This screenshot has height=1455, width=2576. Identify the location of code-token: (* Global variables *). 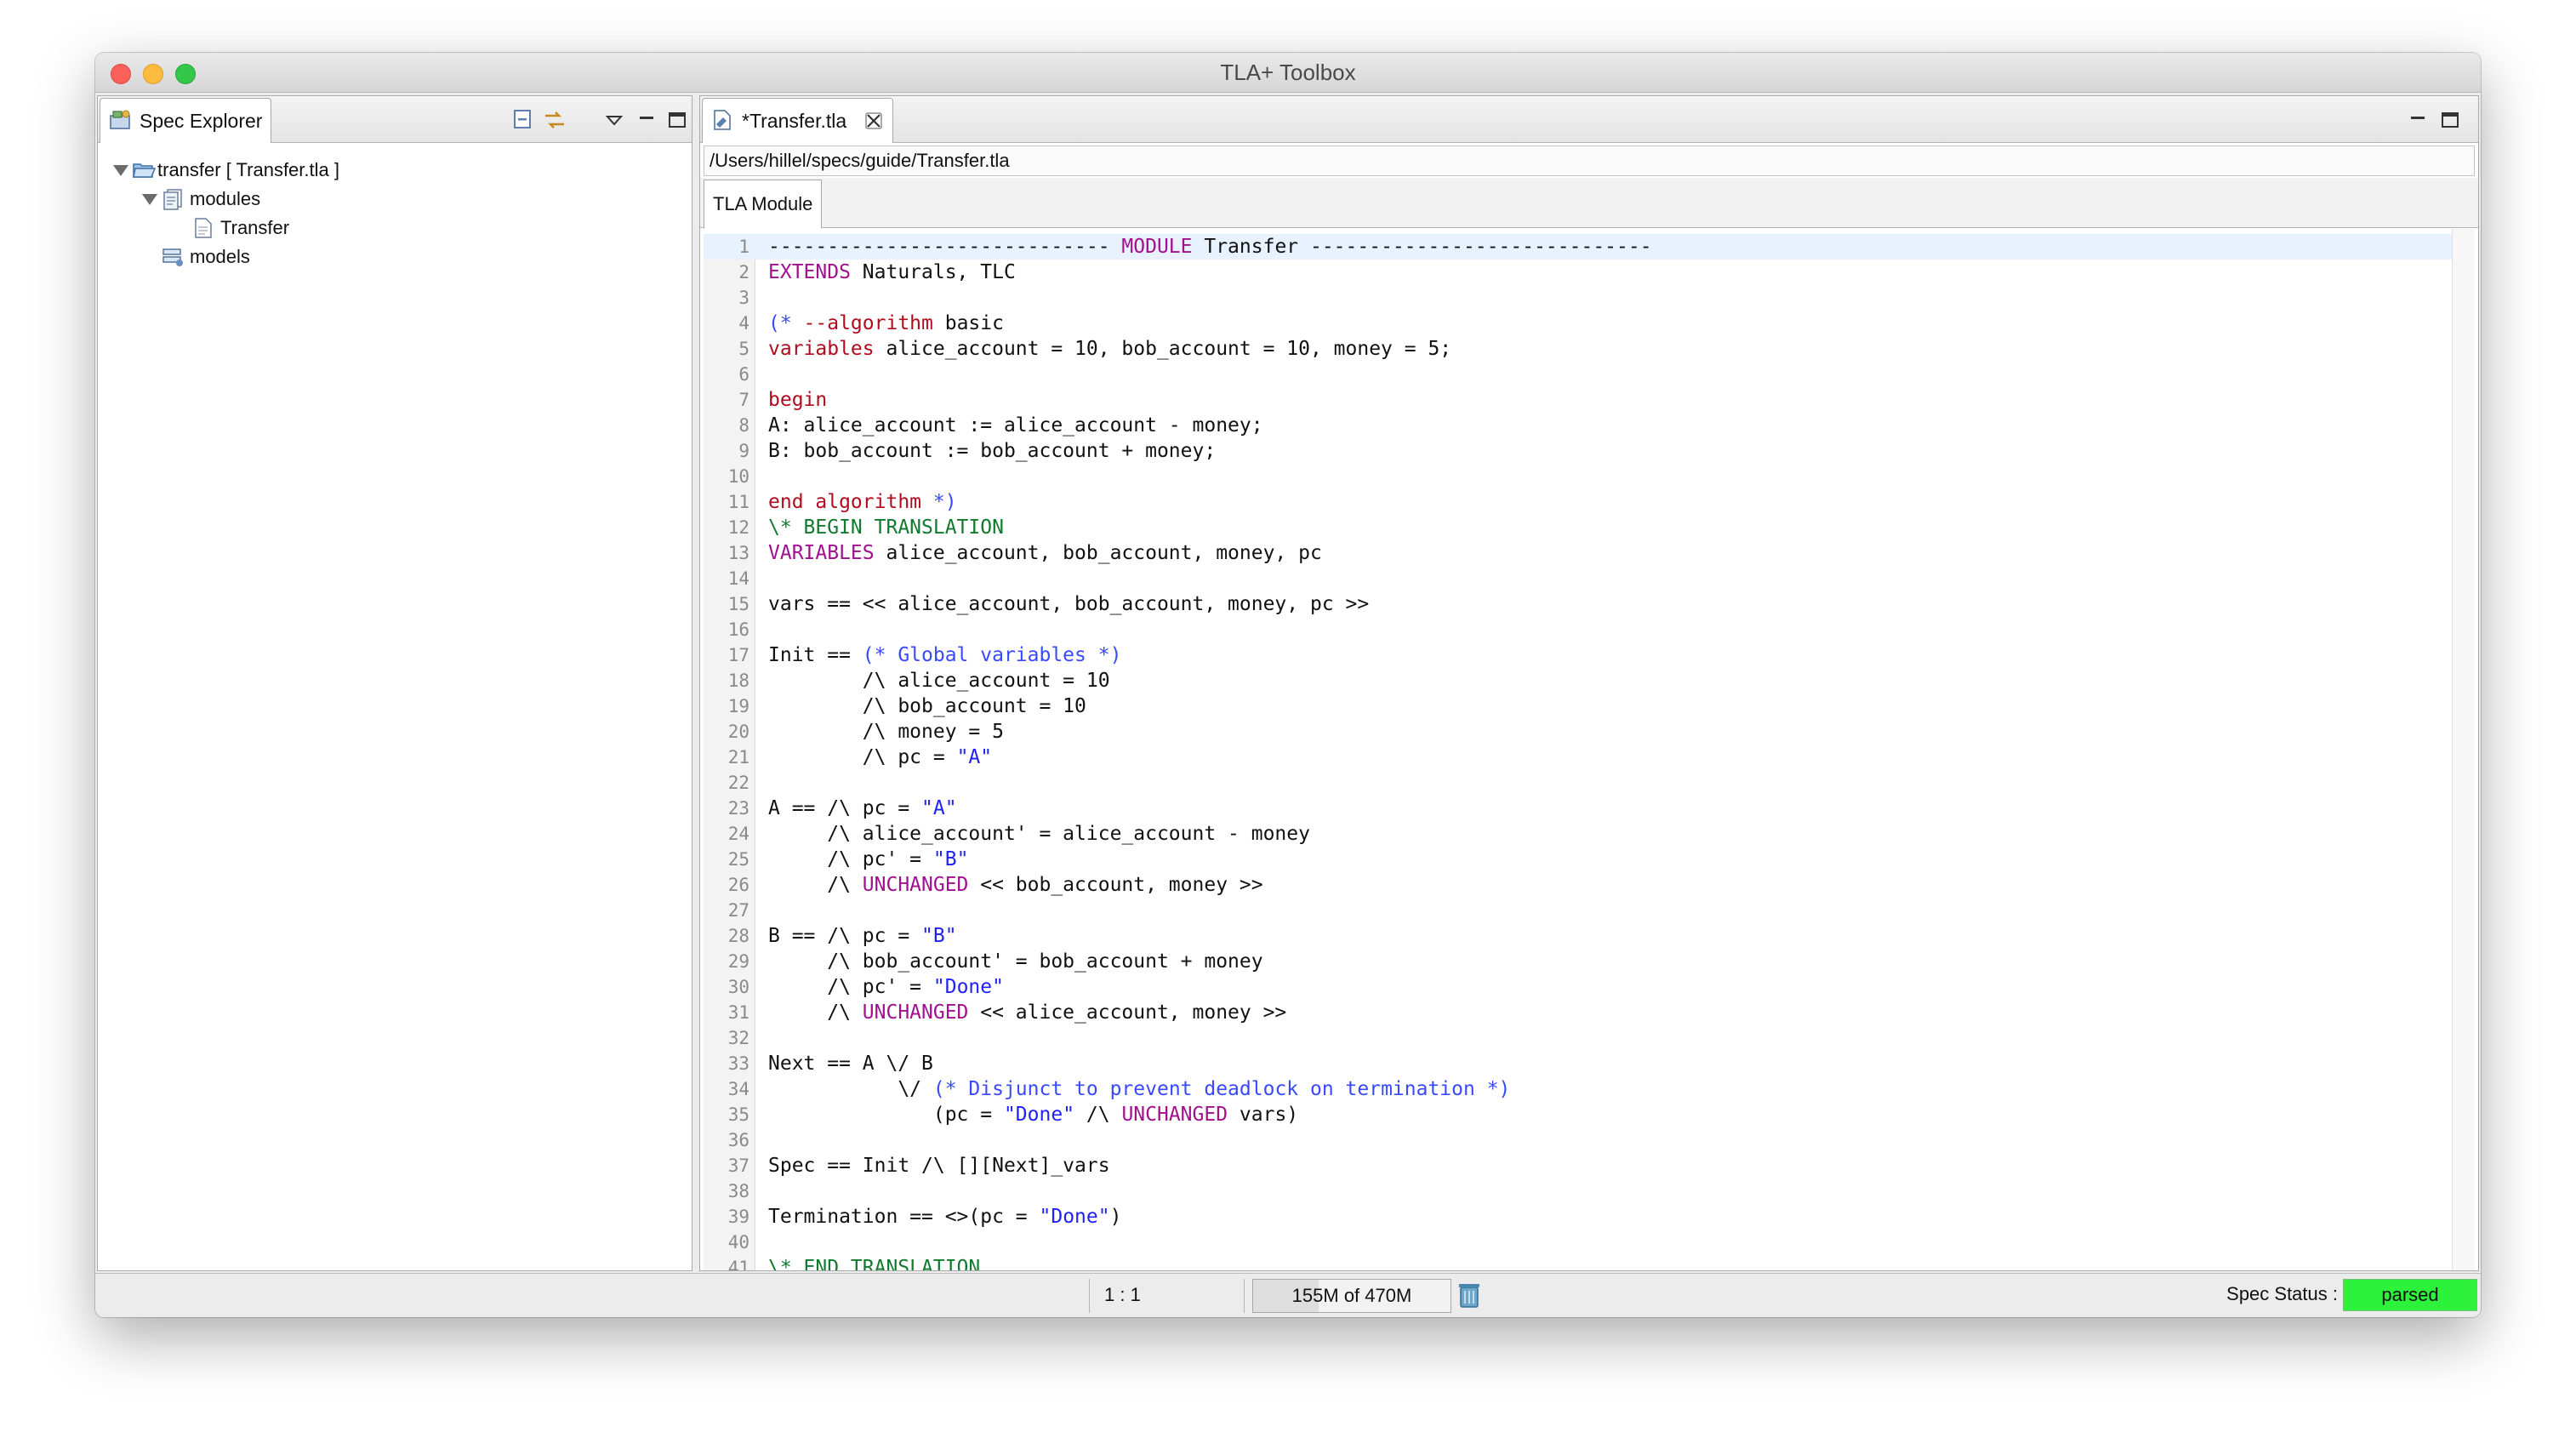
(992, 655).